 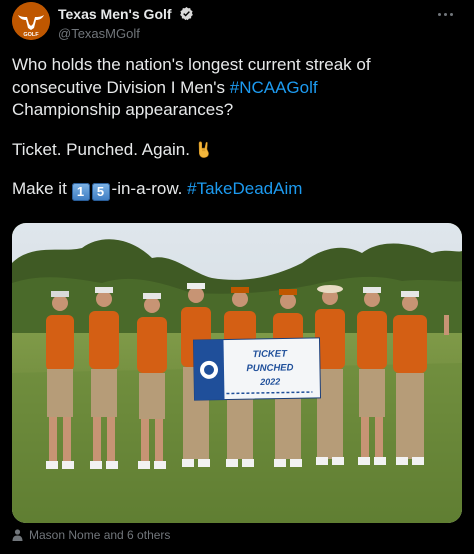 I want to click on tweet-line-2: consecutive Division I Men's #NCAAGolf, so click(x=234, y=88).